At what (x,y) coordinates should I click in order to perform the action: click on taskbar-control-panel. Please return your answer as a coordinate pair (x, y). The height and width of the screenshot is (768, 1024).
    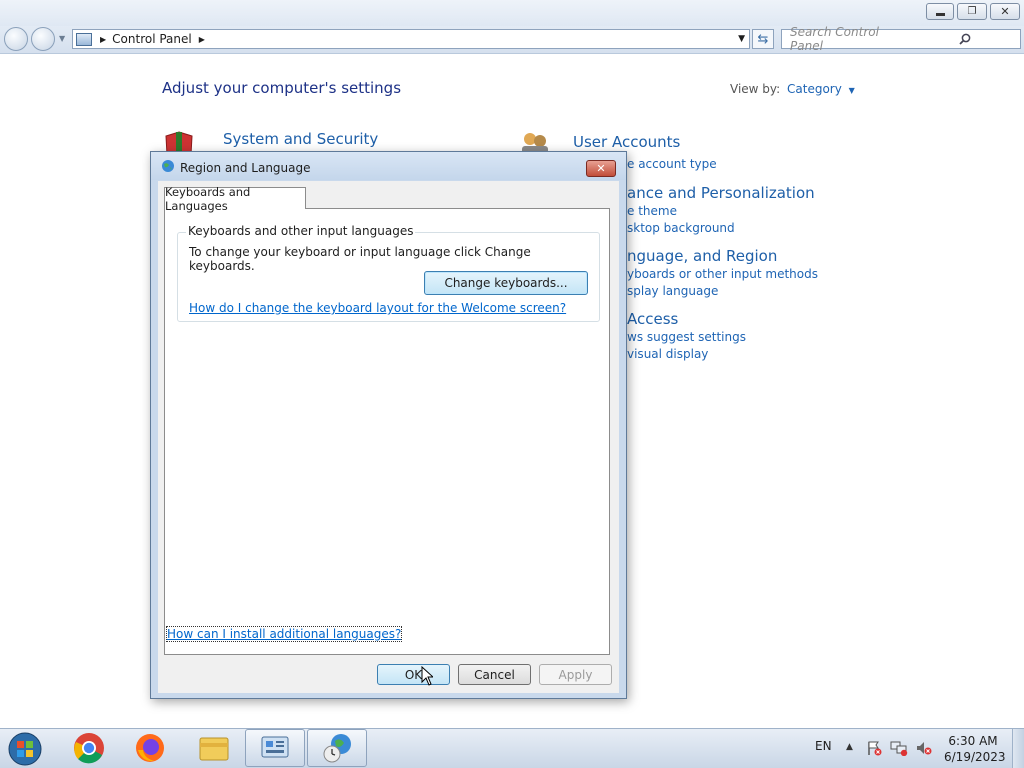
    Looking at the image, I should click on (275, 748).